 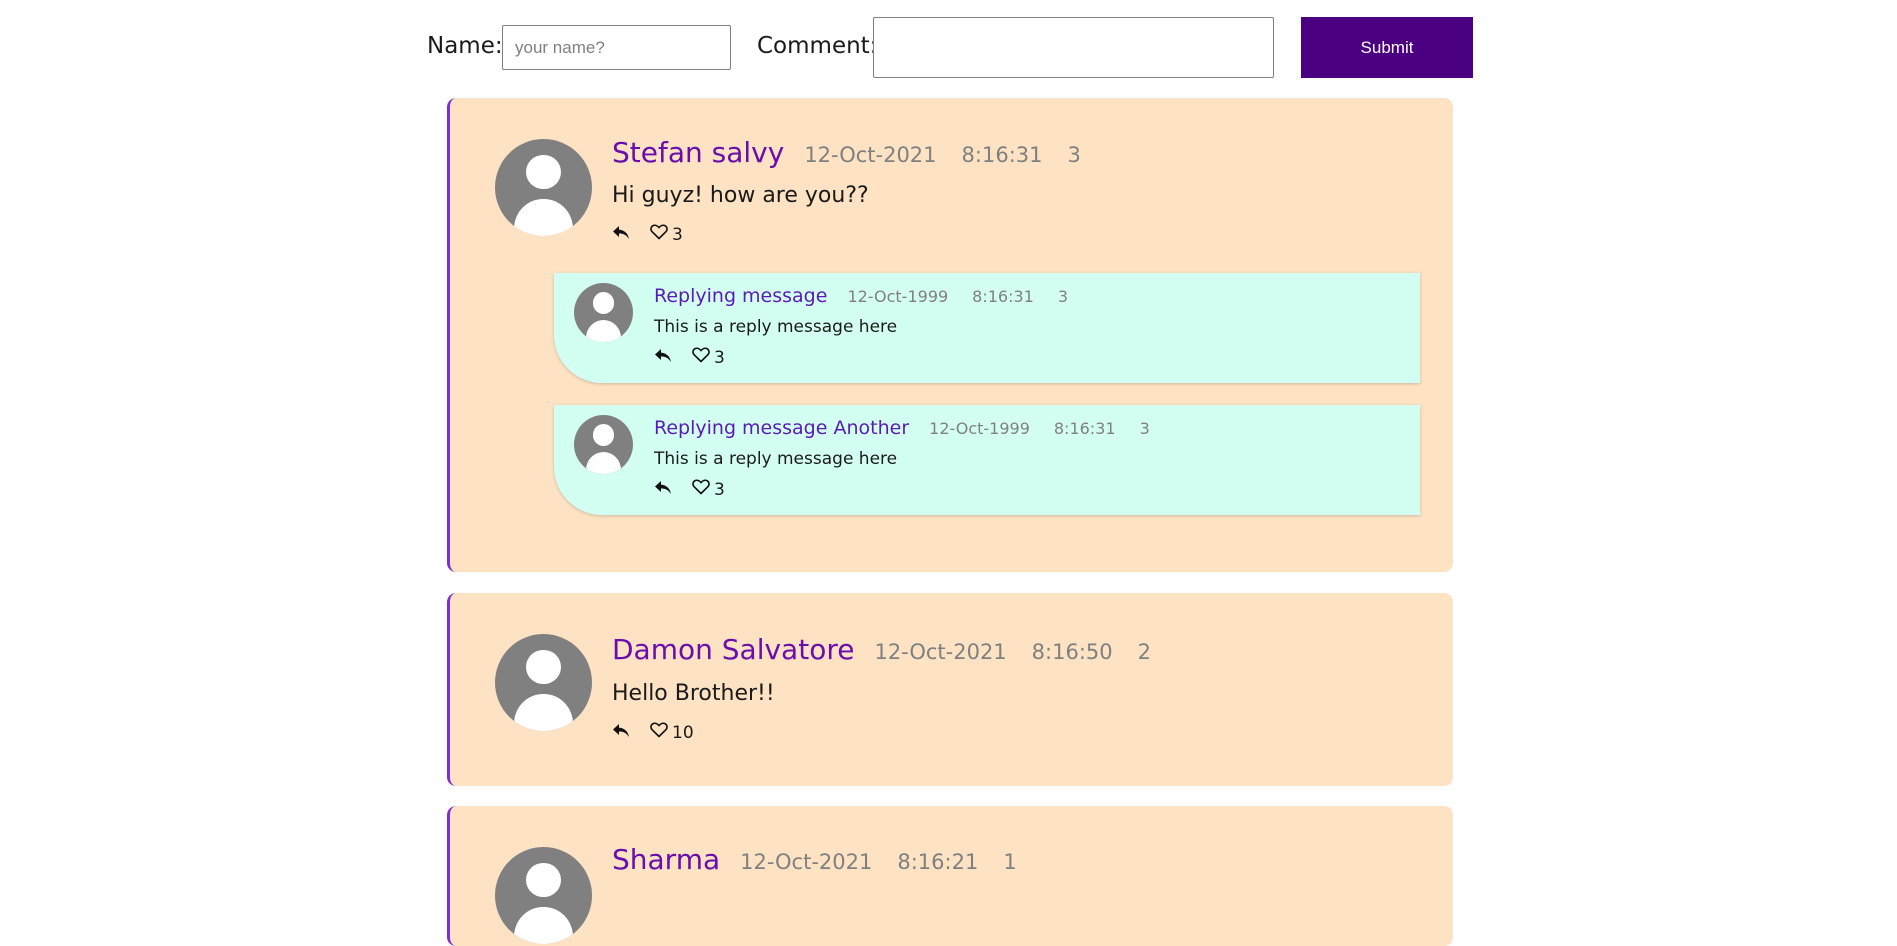 What do you see at coordinates (938, 862) in the screenshot?
I see `comment-time: 8:16:21` at bounding box center [938, 862].